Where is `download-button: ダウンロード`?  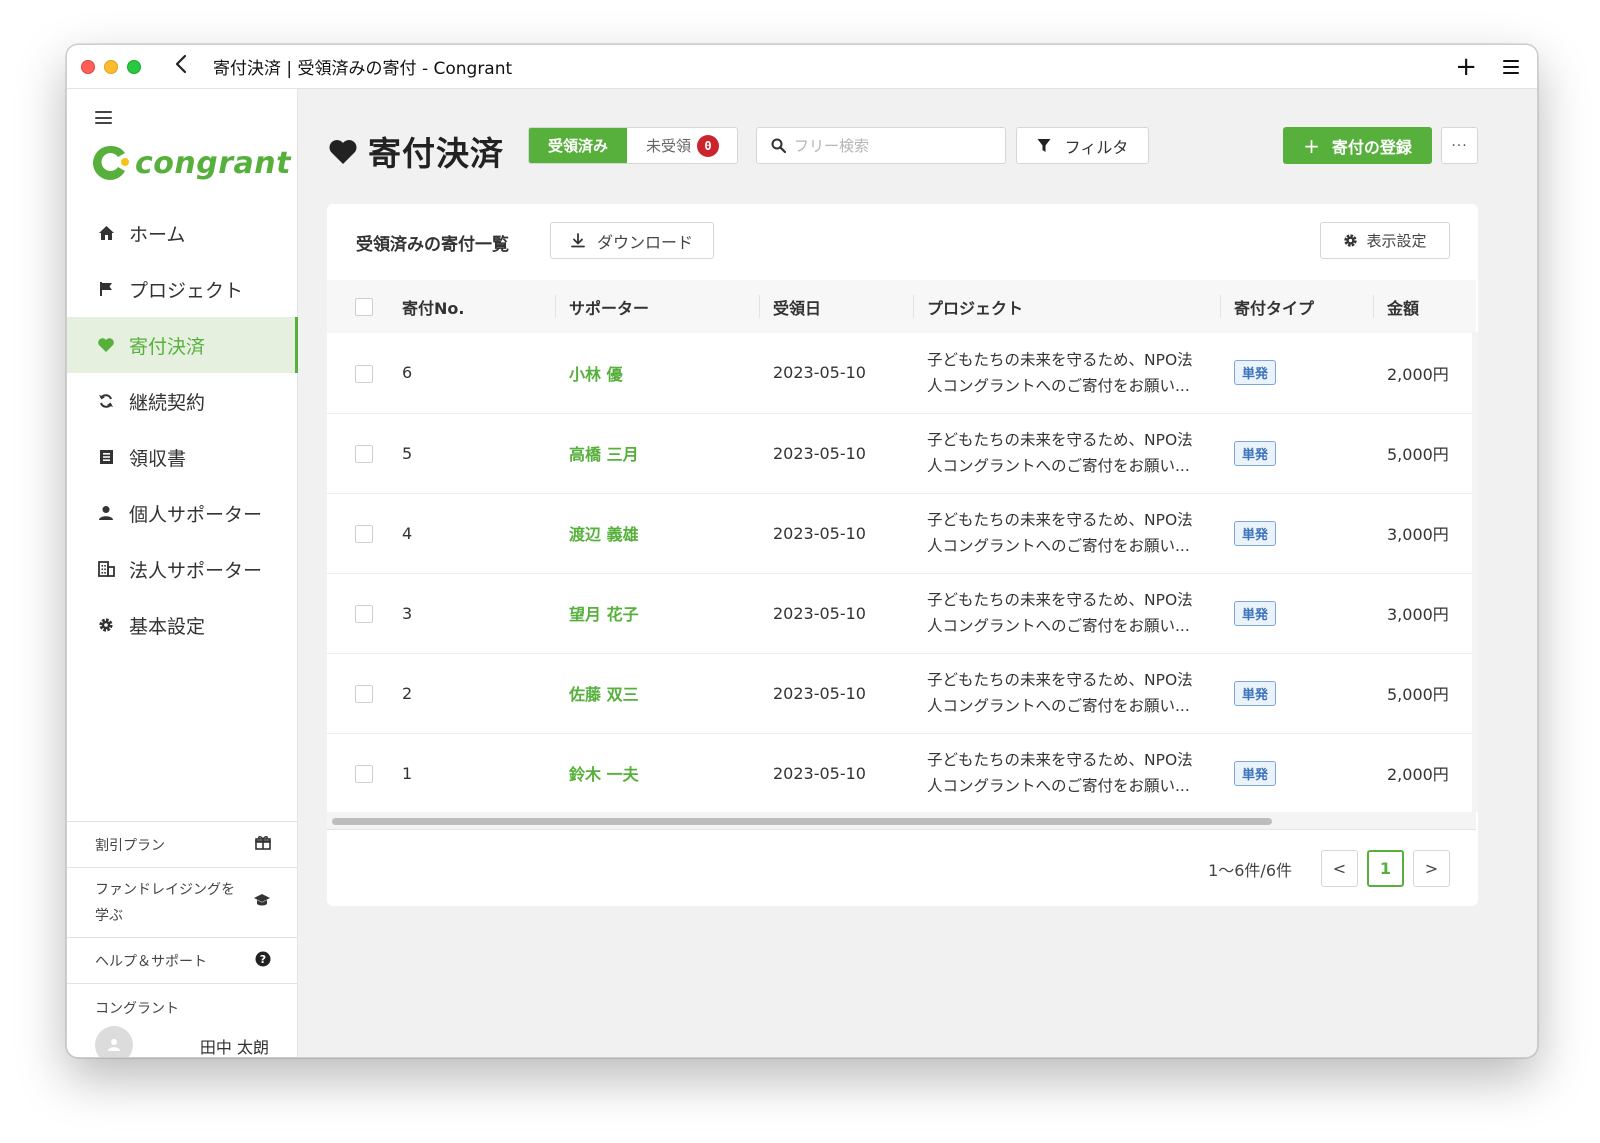
download-button: ダウンロード is located at coordinates (632, 240).